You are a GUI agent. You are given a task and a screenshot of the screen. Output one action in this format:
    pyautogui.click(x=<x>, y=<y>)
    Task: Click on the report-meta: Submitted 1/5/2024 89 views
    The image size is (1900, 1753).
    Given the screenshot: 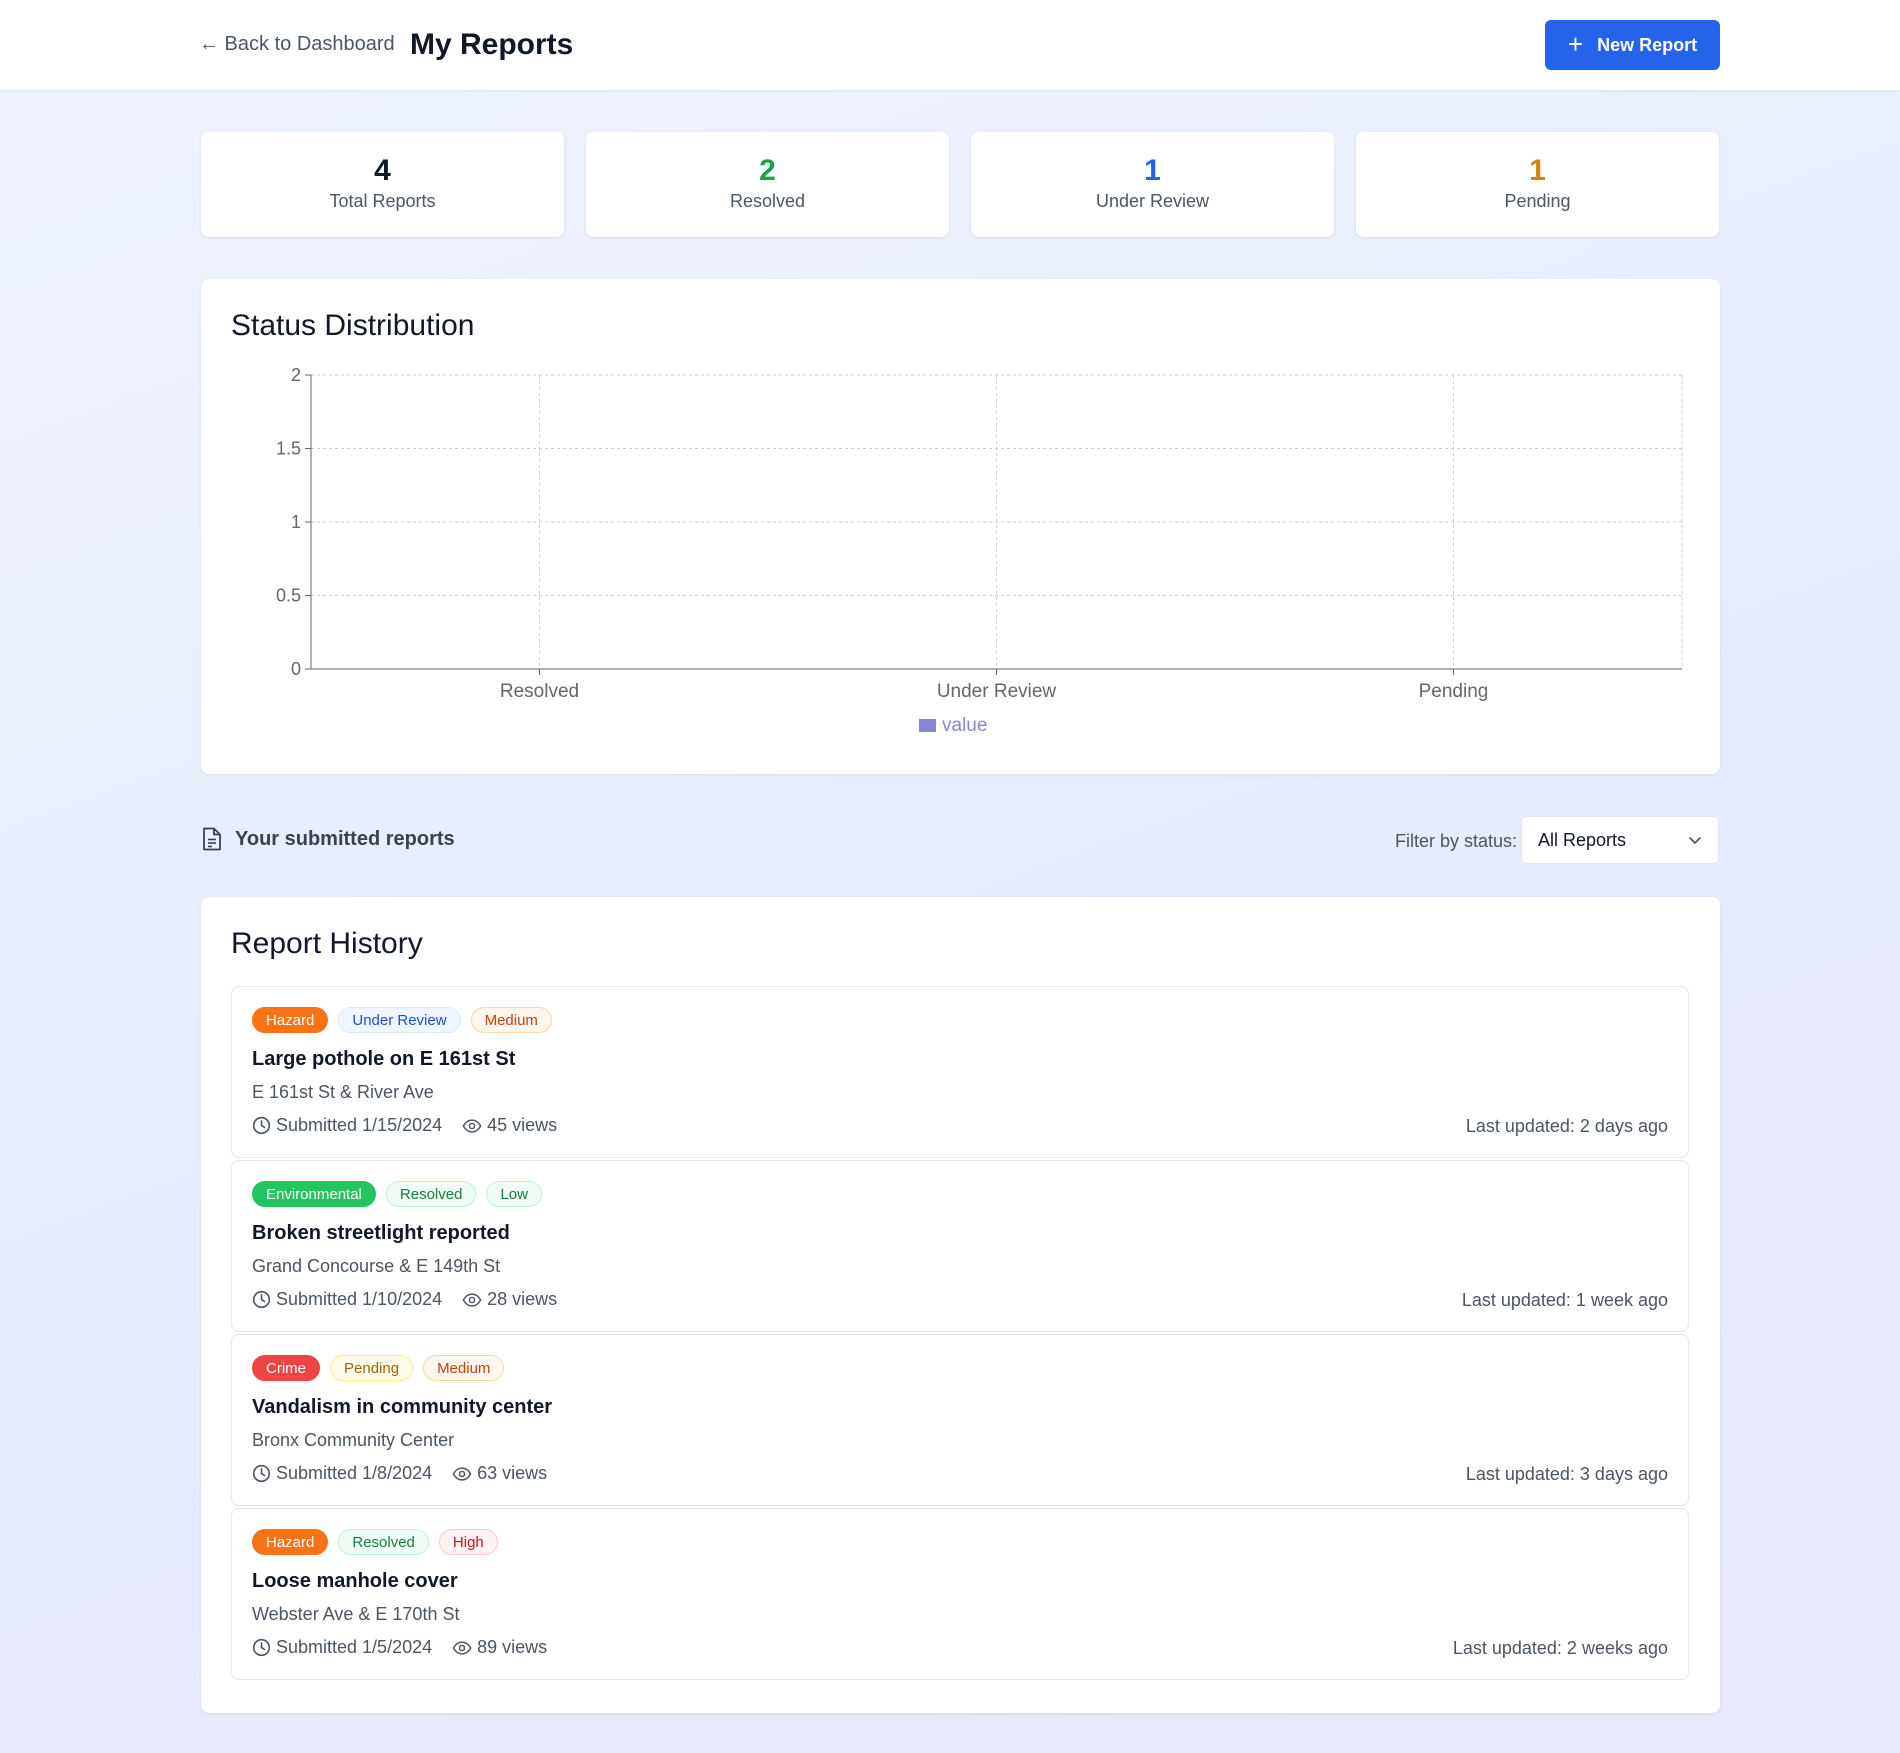 What is the action you would take?
    pyautogui.click(x=409, y=1647)
    